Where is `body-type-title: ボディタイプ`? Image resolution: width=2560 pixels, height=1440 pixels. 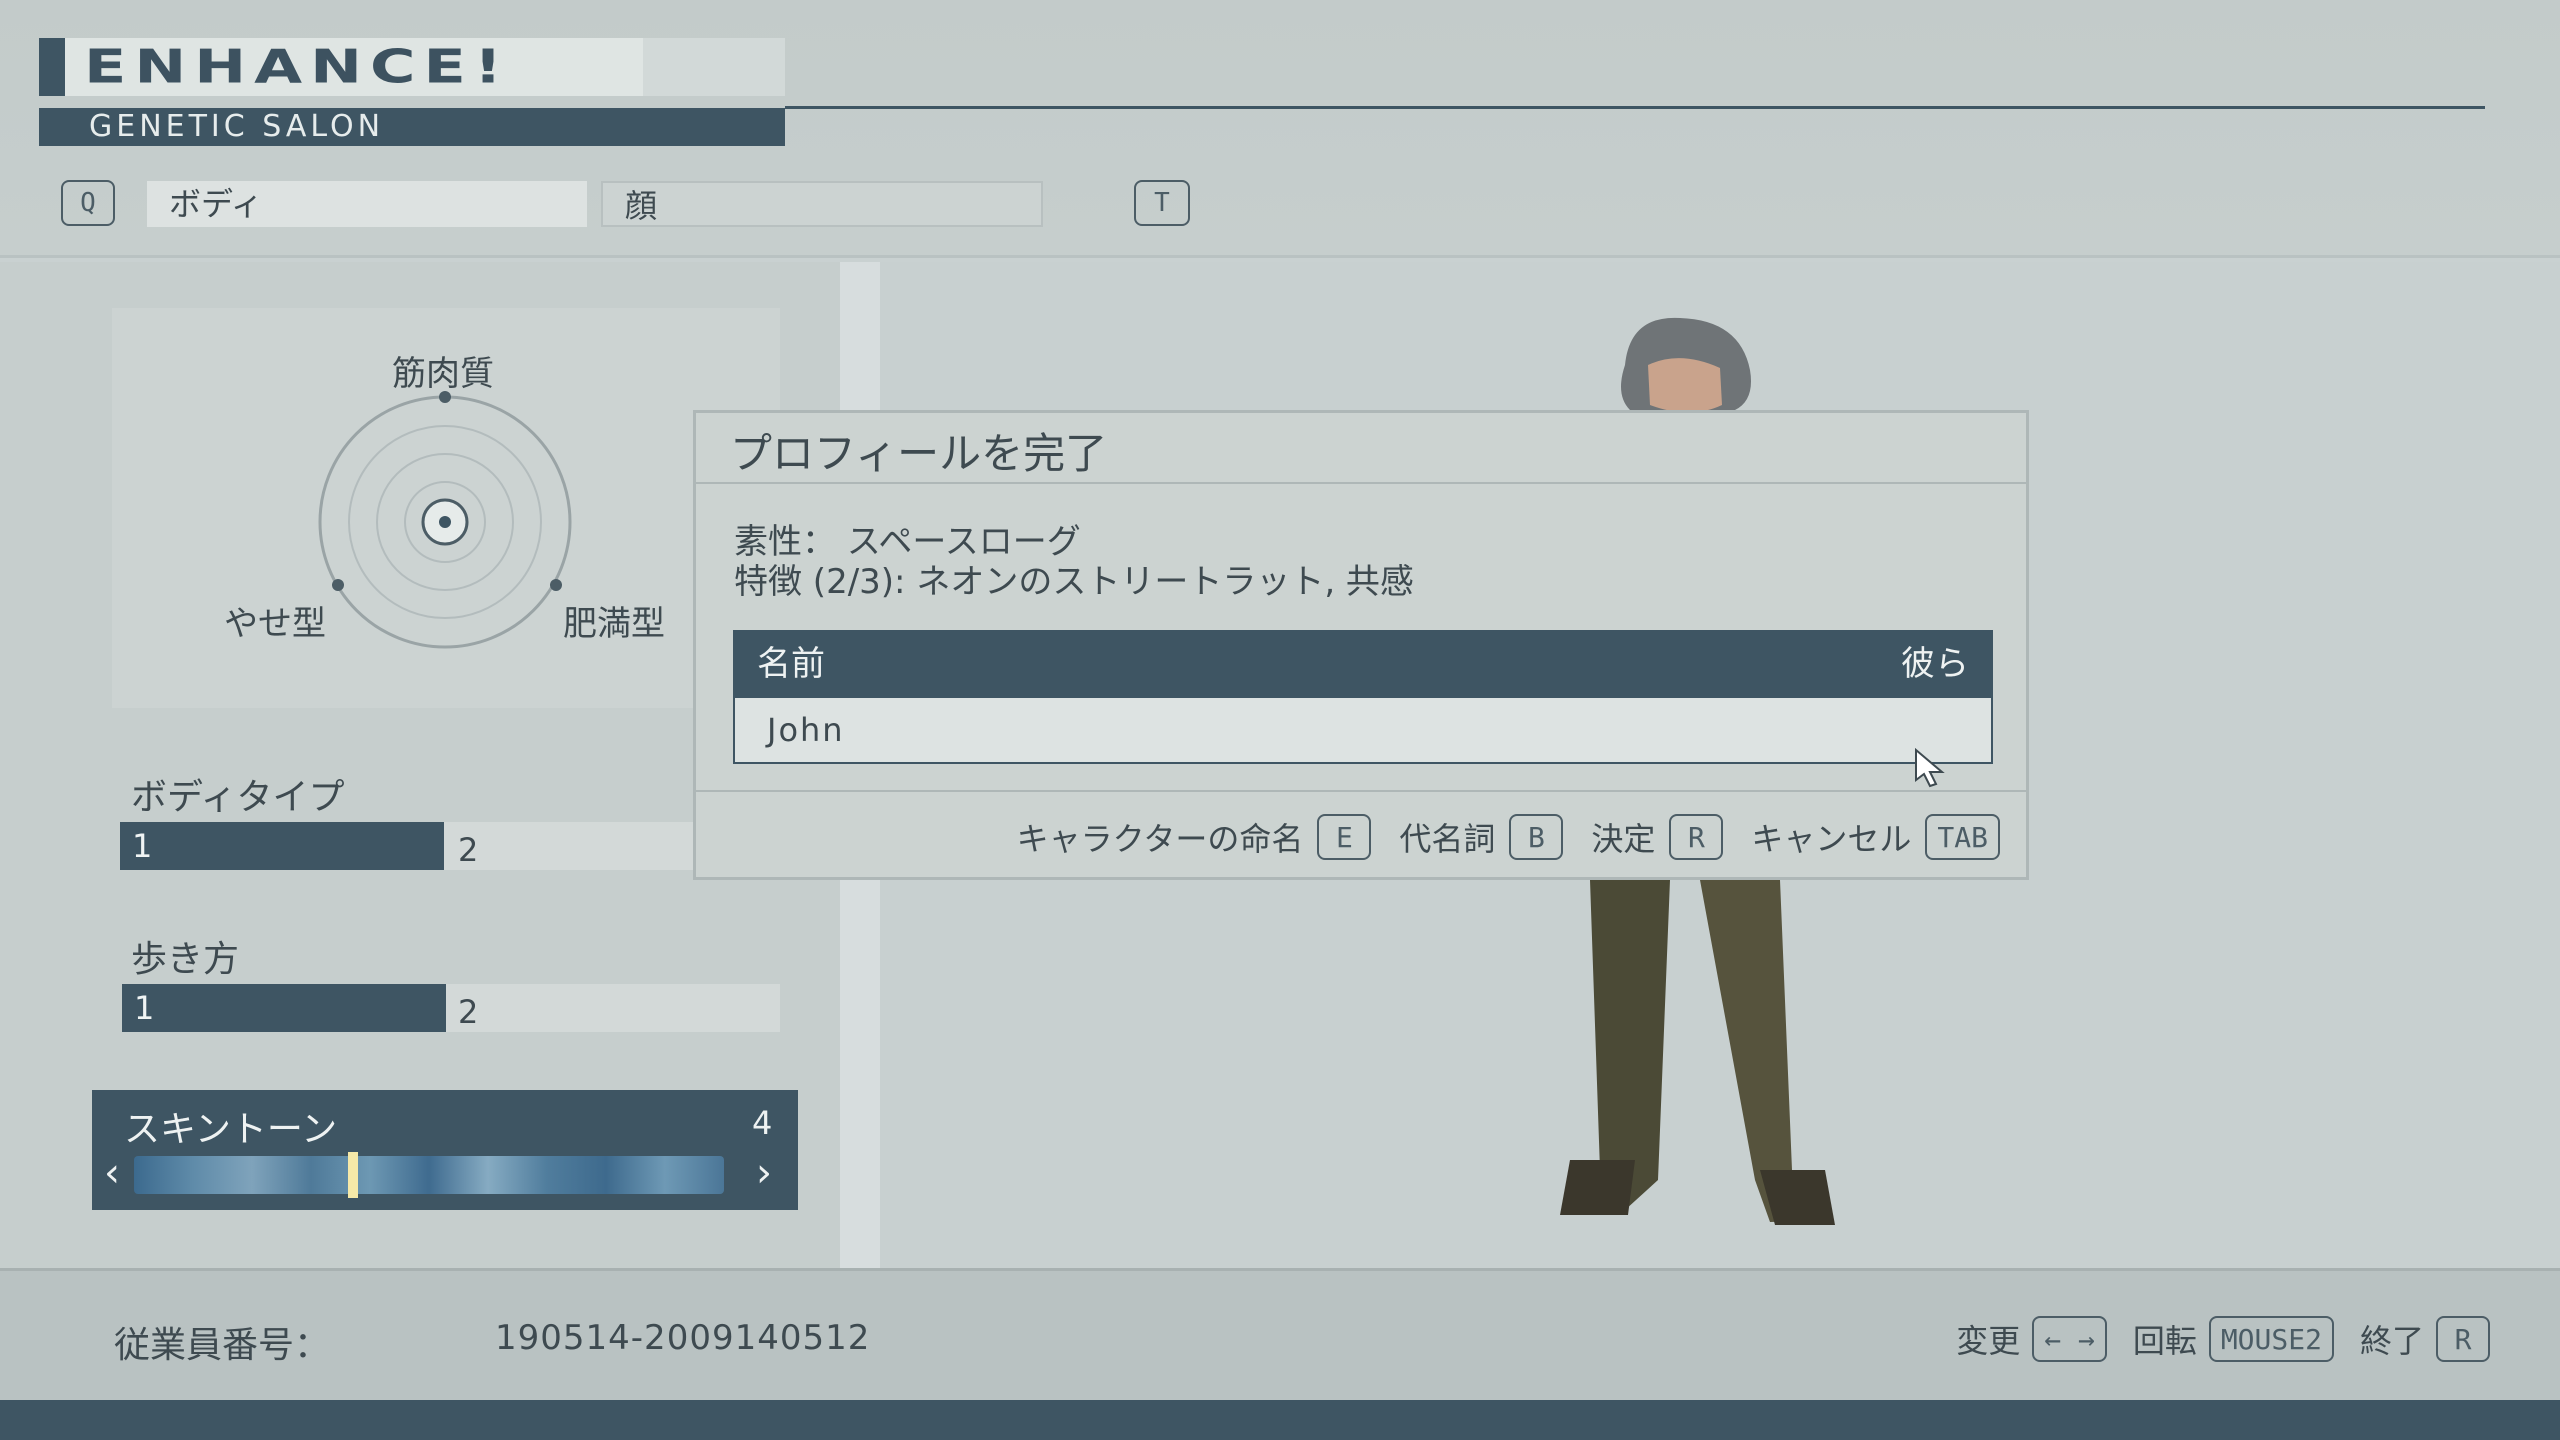 body-type-title: ボディタイプ is located at coordinates (238, 797).